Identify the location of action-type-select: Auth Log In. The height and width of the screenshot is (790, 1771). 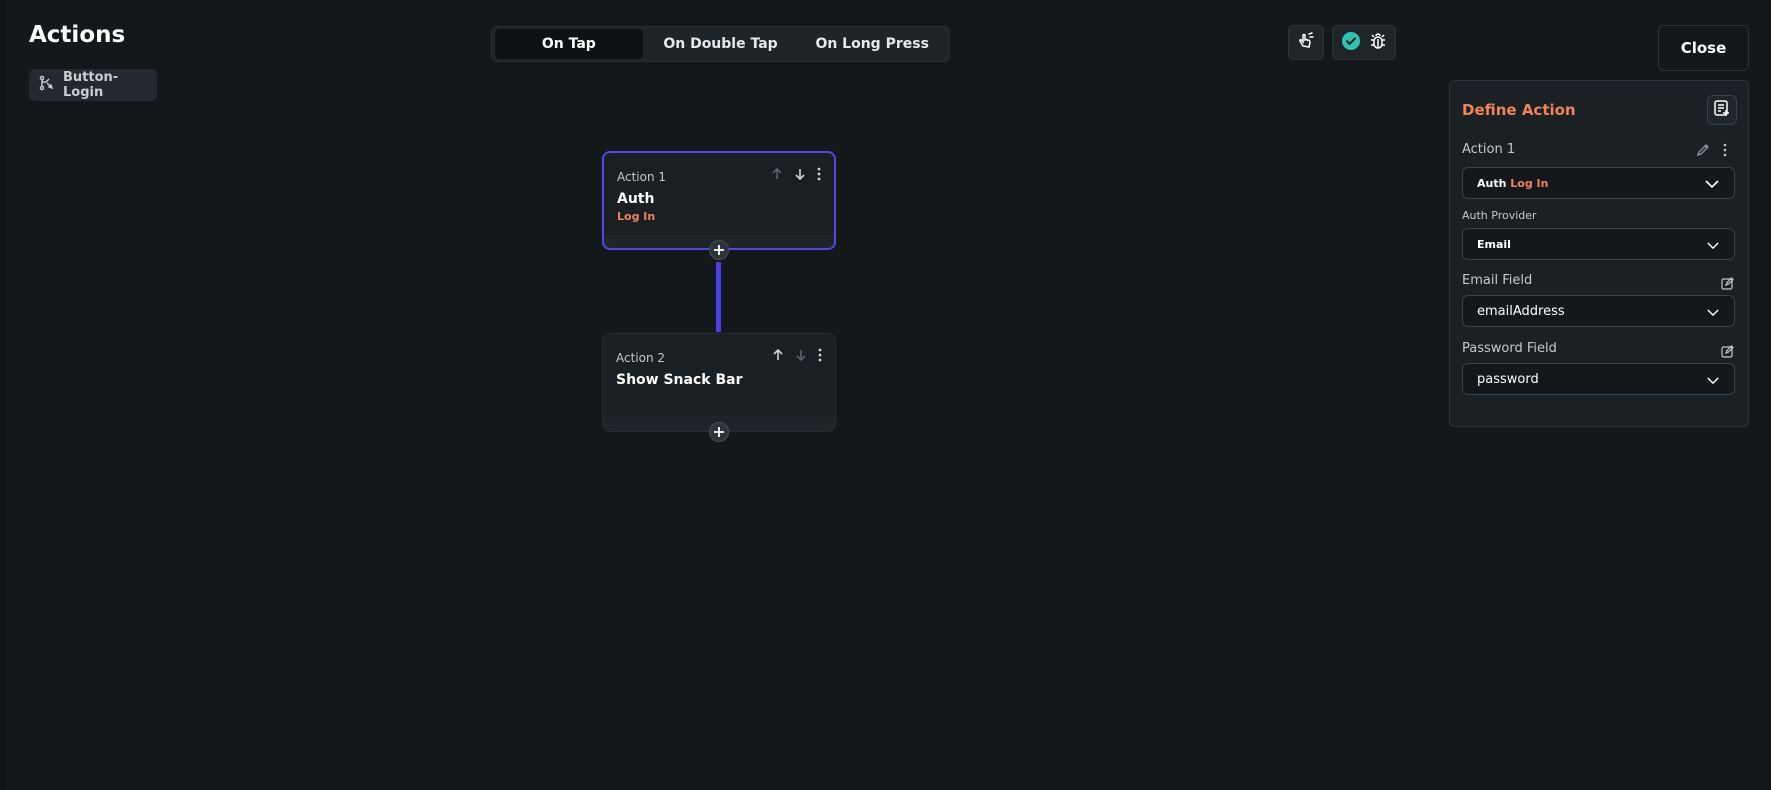
(1598, 183).